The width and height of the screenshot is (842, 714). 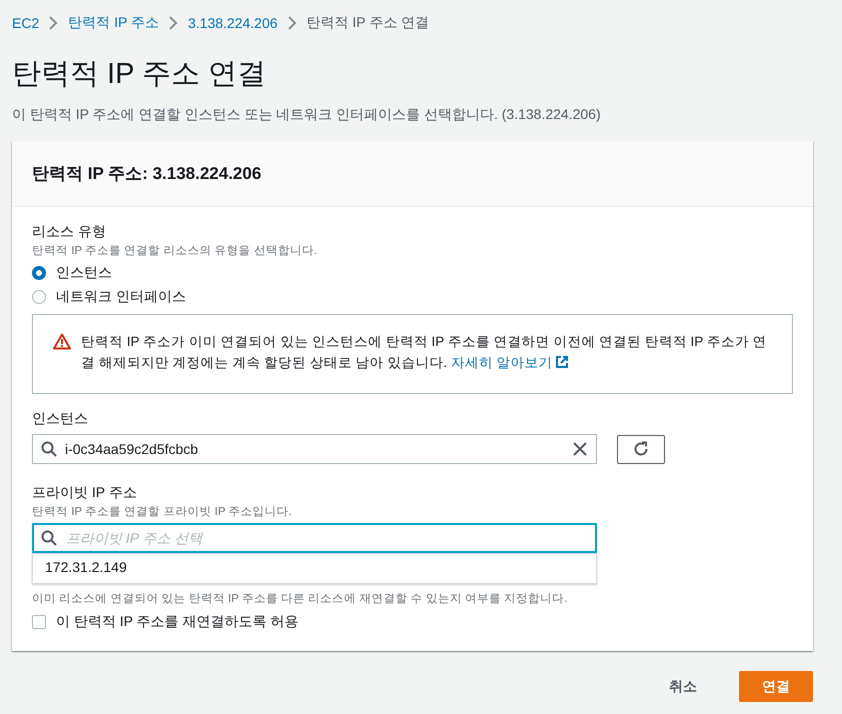 What do you see at coordinates (175, 251) in the screenshot?
I see `field-hint: 탄력적 IP 주소를 연결할 리소스의 유형을 선택합니다.` at bounding box center [175, 251].